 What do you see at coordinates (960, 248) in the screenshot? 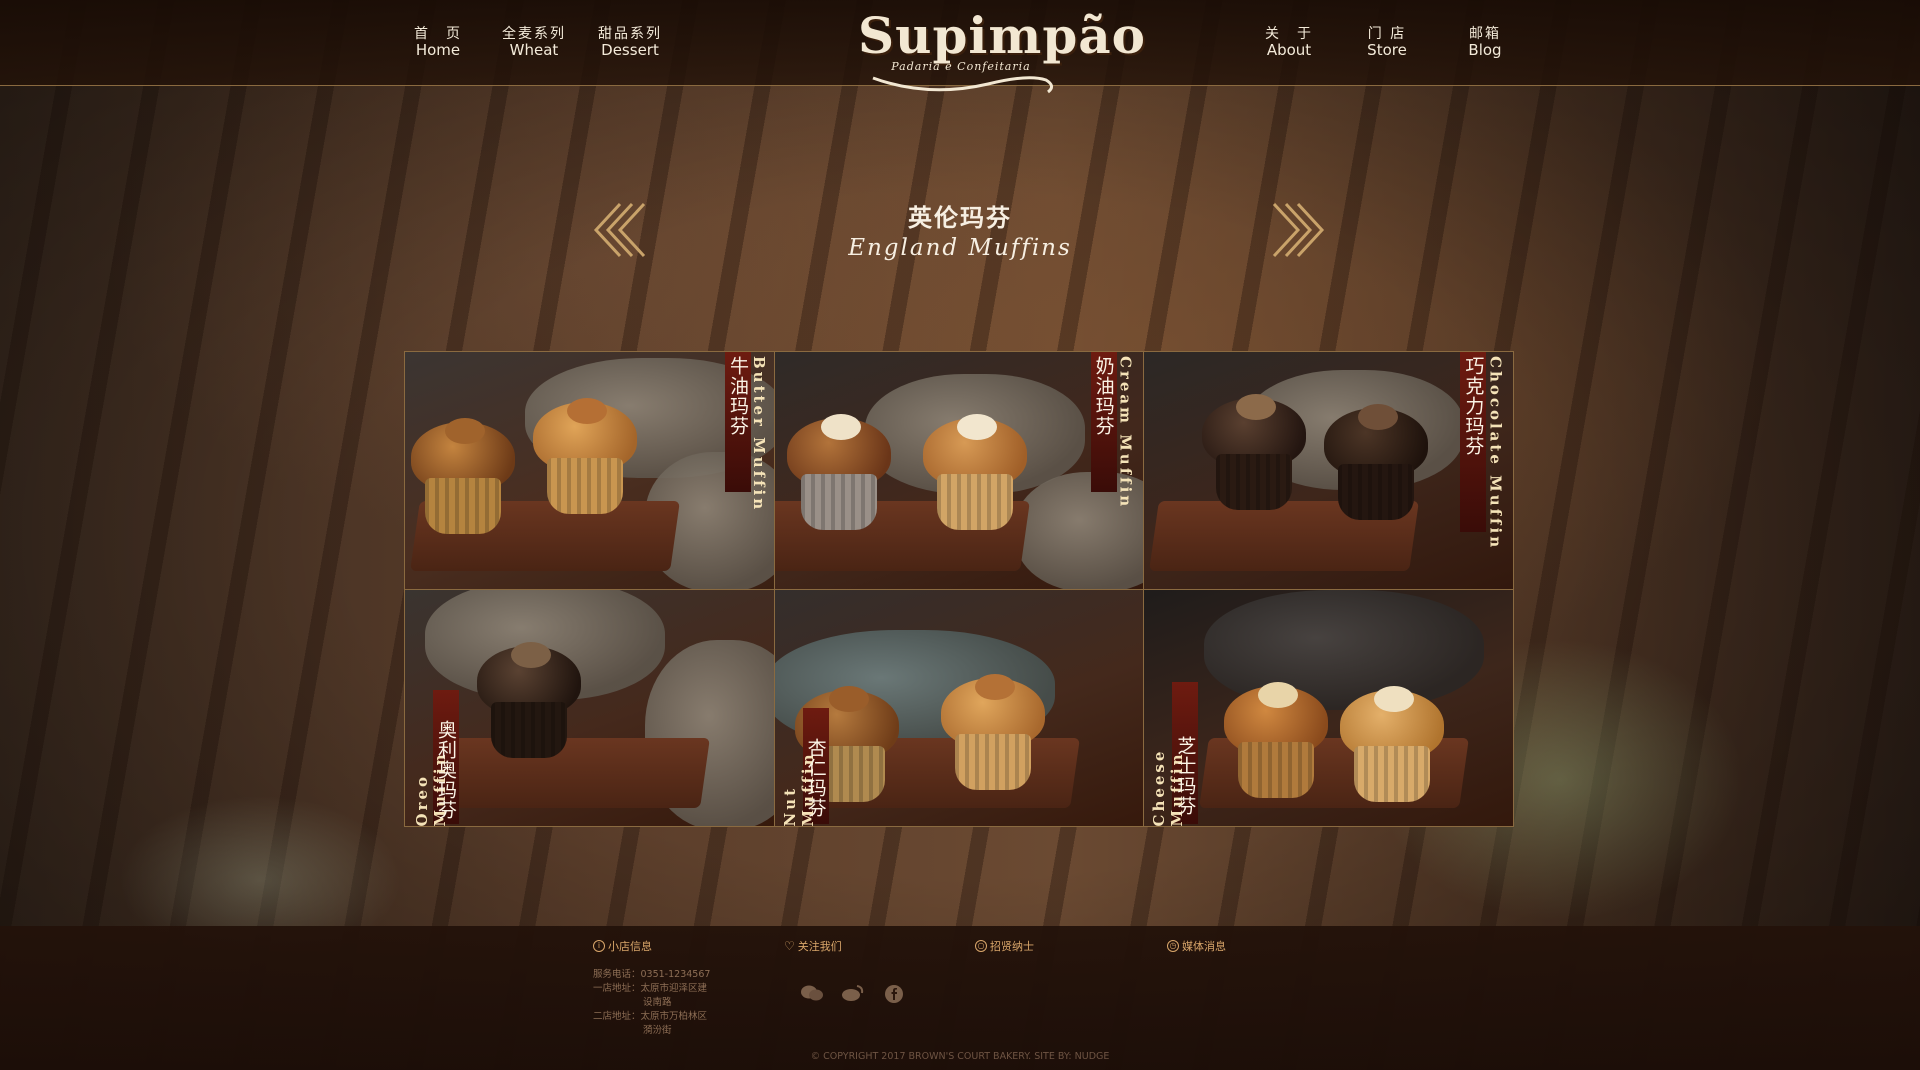
I see `section-title-en: England Muffins` at bounding box center [960, 248].